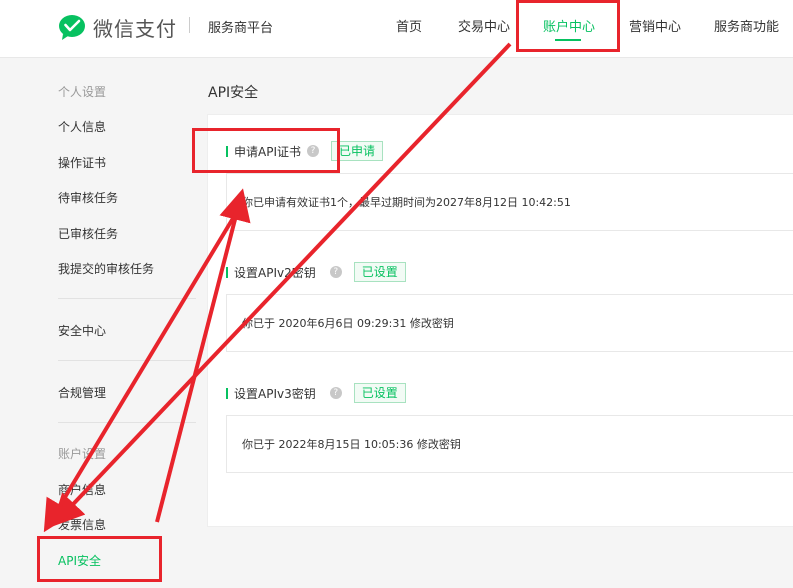 The height and width of the screenshot is (588, 793). Describe the element at coordinates (275, 393) in the screenshot. I see `section-title-text: 设置APIv3密钥` at that location.